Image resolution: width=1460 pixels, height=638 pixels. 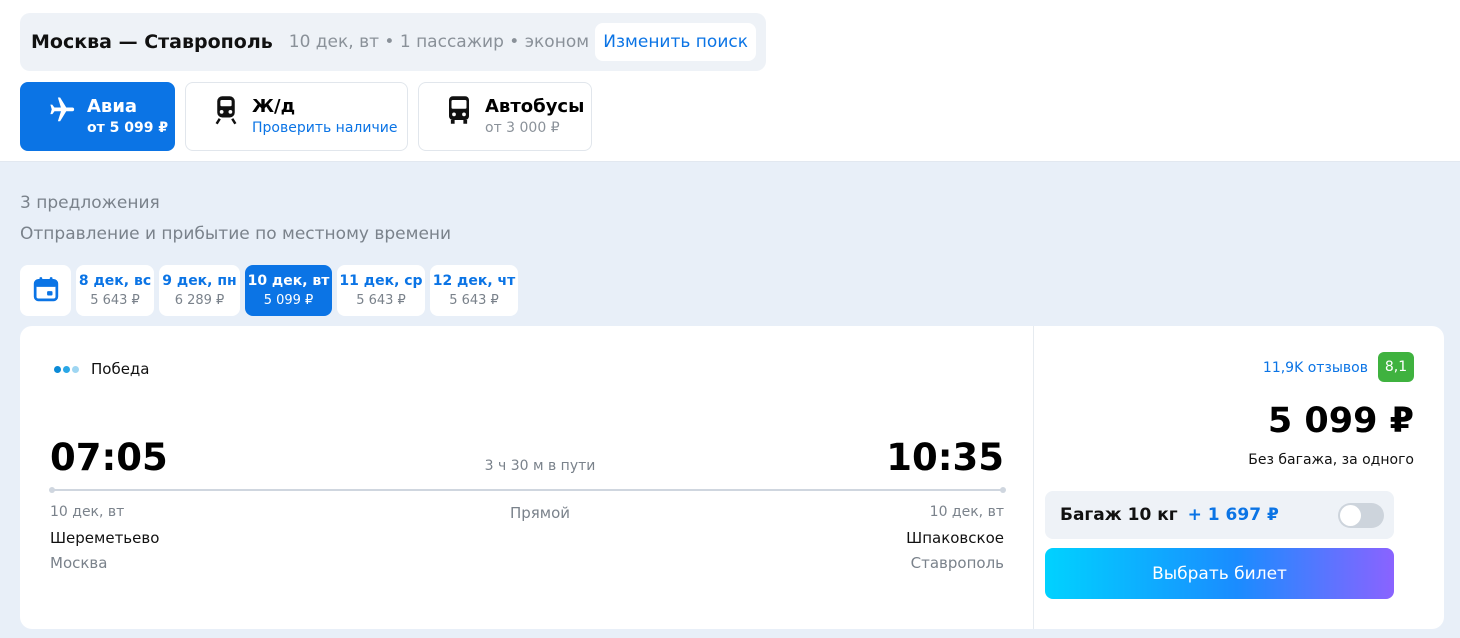 I want to click on arrival-time: 10:35, so click(x=945, y=457).